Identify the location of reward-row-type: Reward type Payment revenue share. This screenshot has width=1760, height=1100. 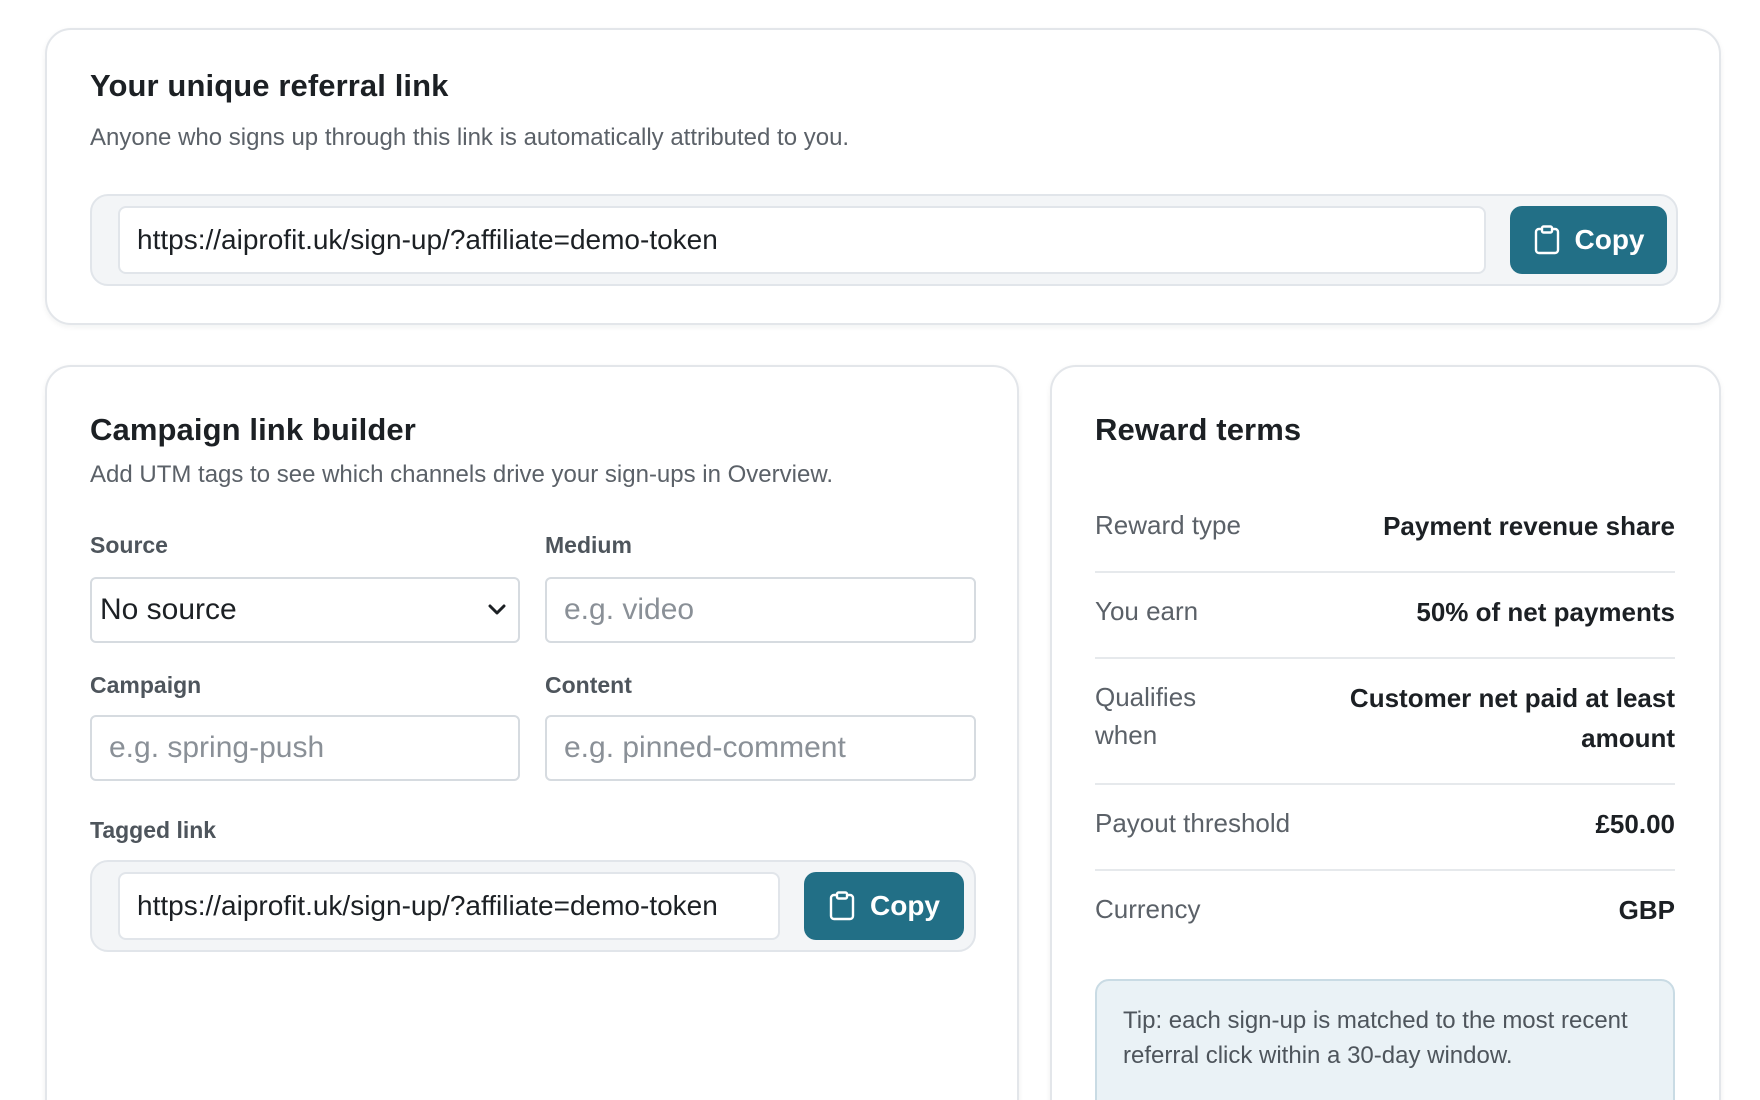
(1385, 530).